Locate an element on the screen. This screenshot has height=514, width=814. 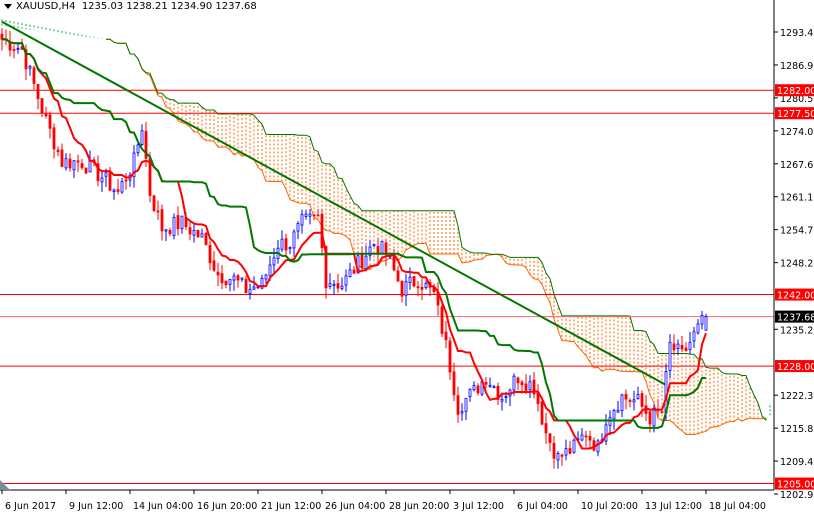
price-tick-label: 1235.20 is located at coordinates (797, 330).